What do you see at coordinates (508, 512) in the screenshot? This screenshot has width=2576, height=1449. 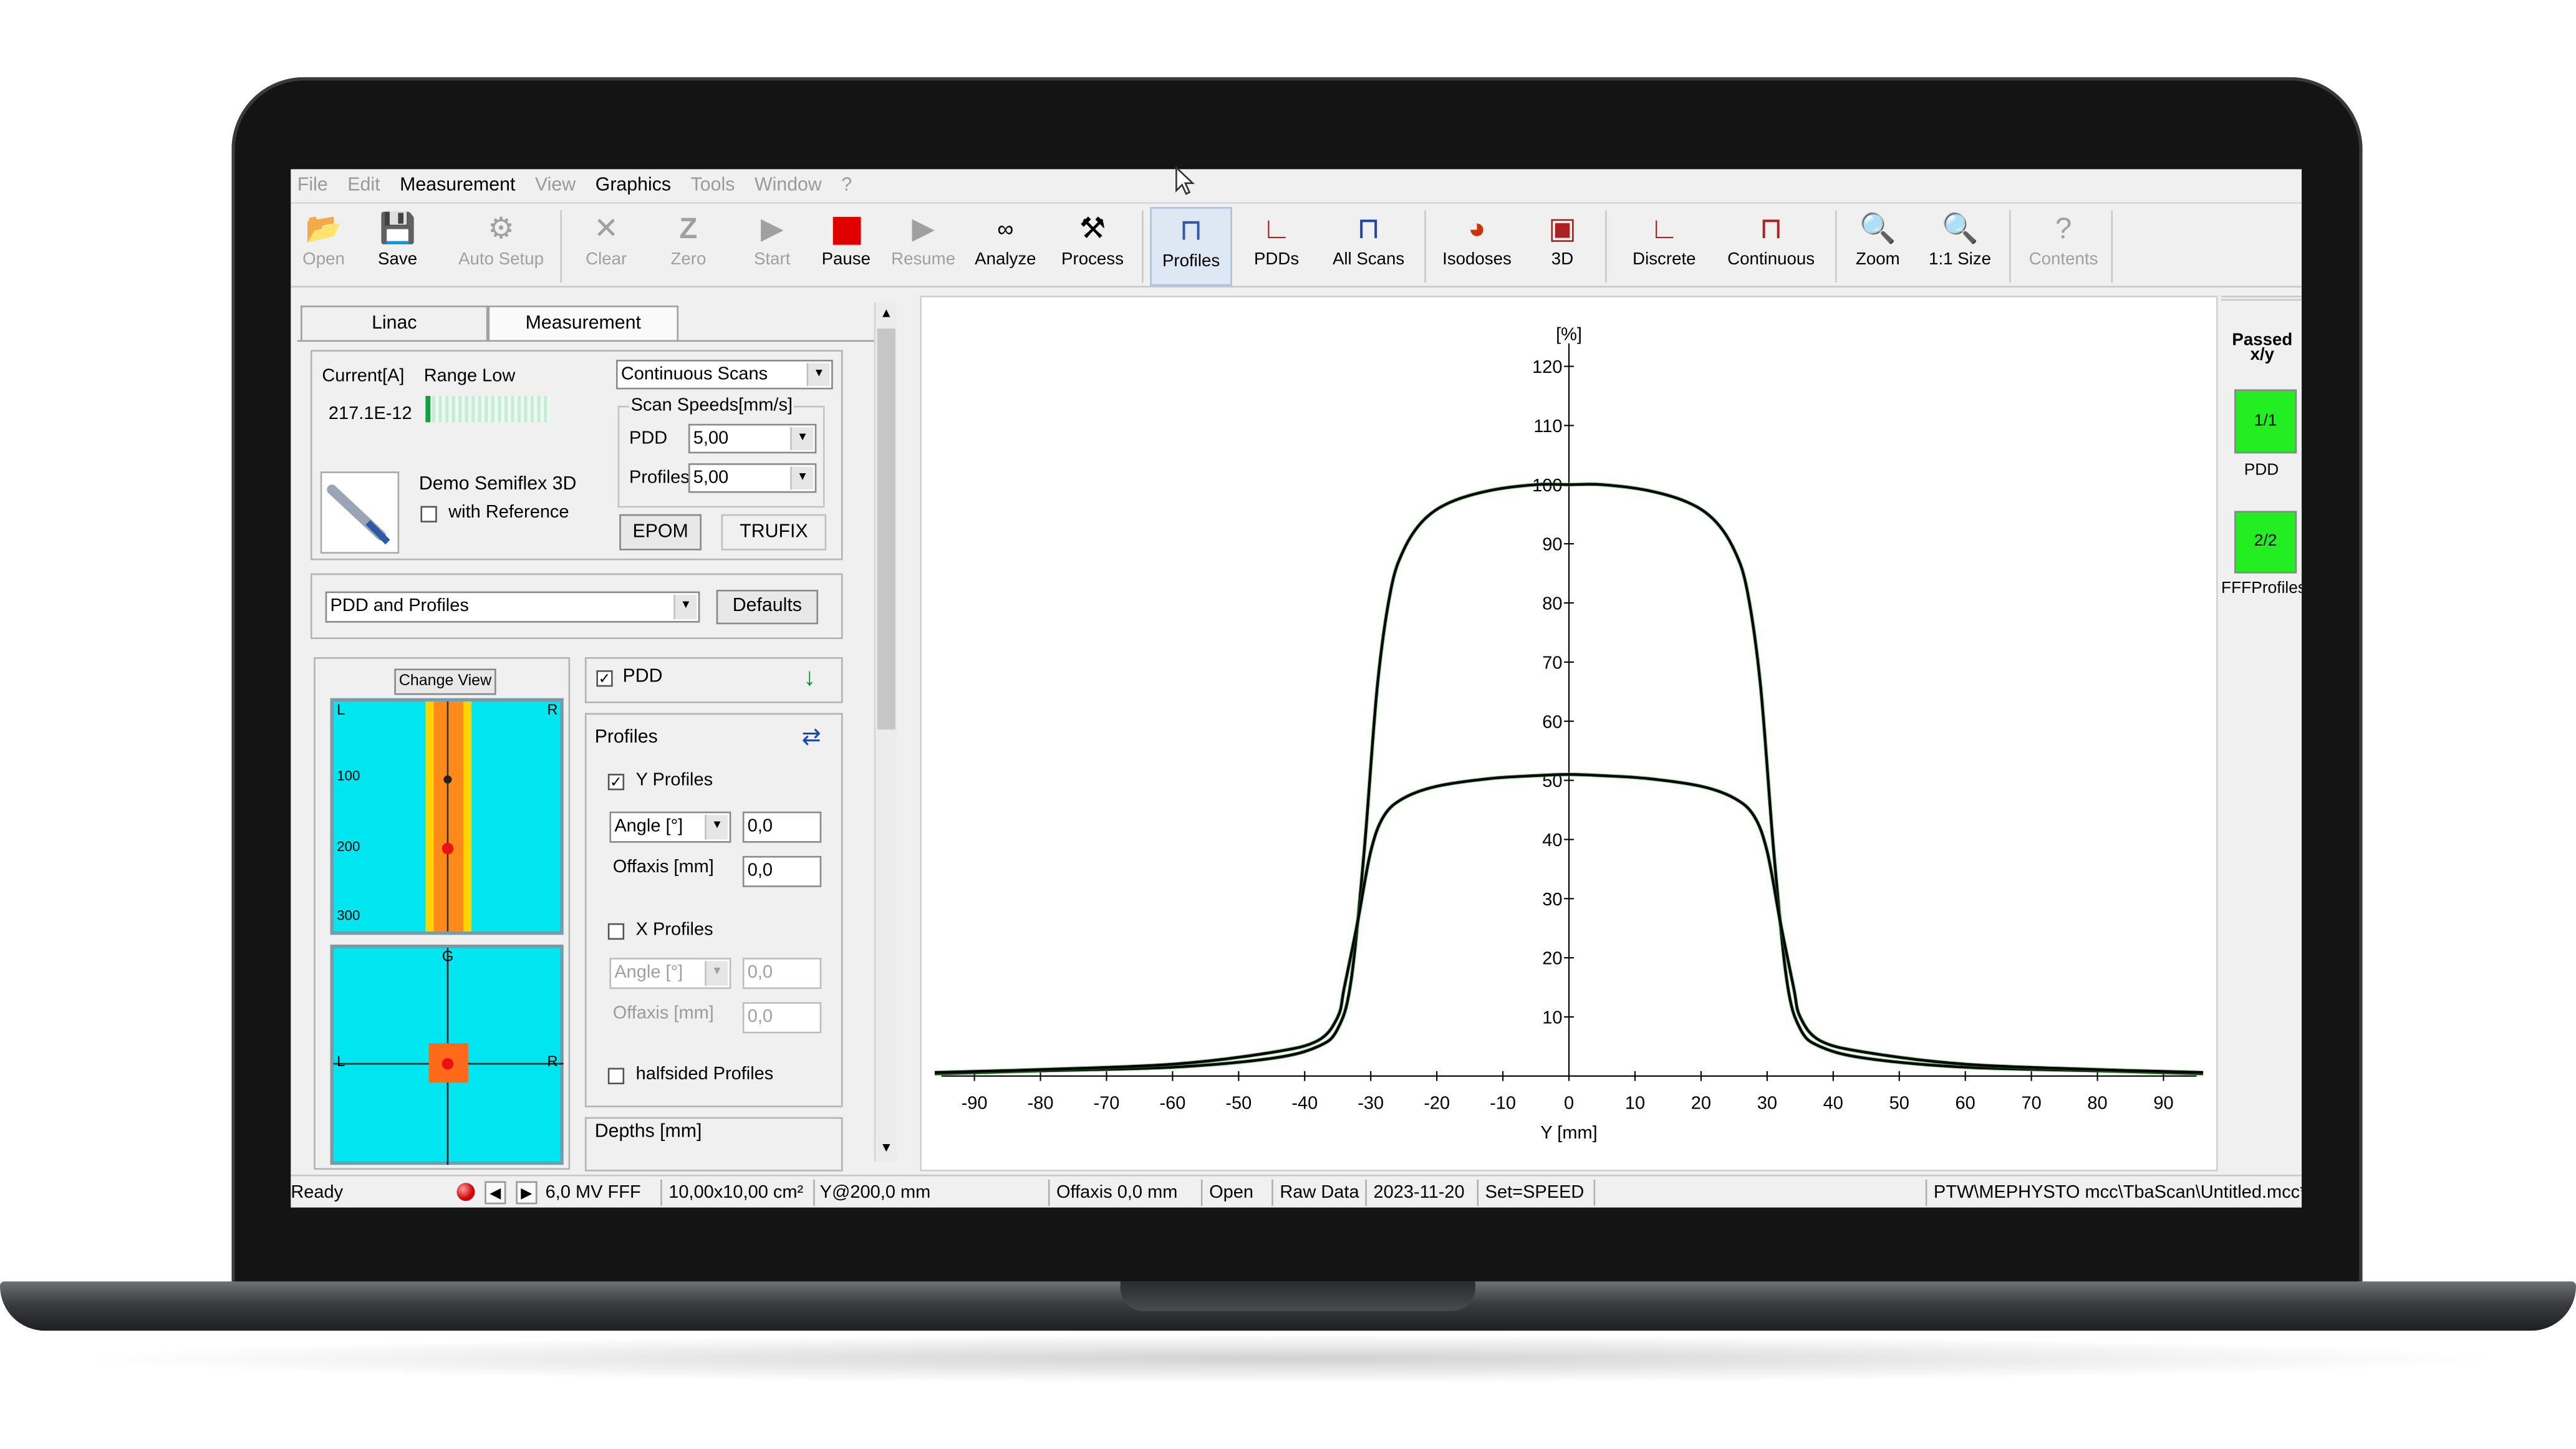 I see `with-reference-label: with Reference` at bounding box center [508, 512].